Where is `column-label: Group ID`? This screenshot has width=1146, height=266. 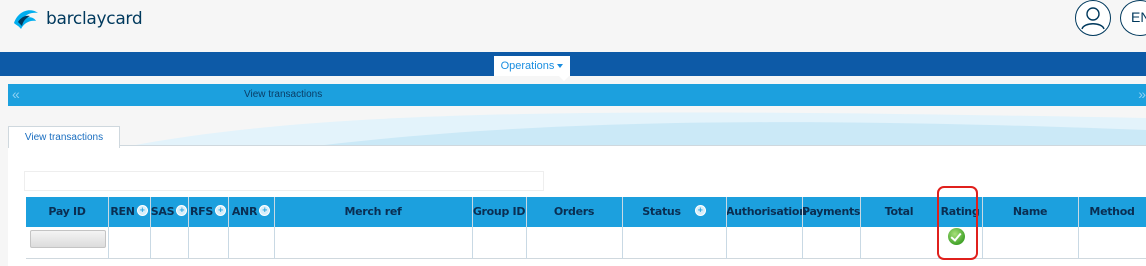
column-label: Group ID is located at coordinates (499, 211).